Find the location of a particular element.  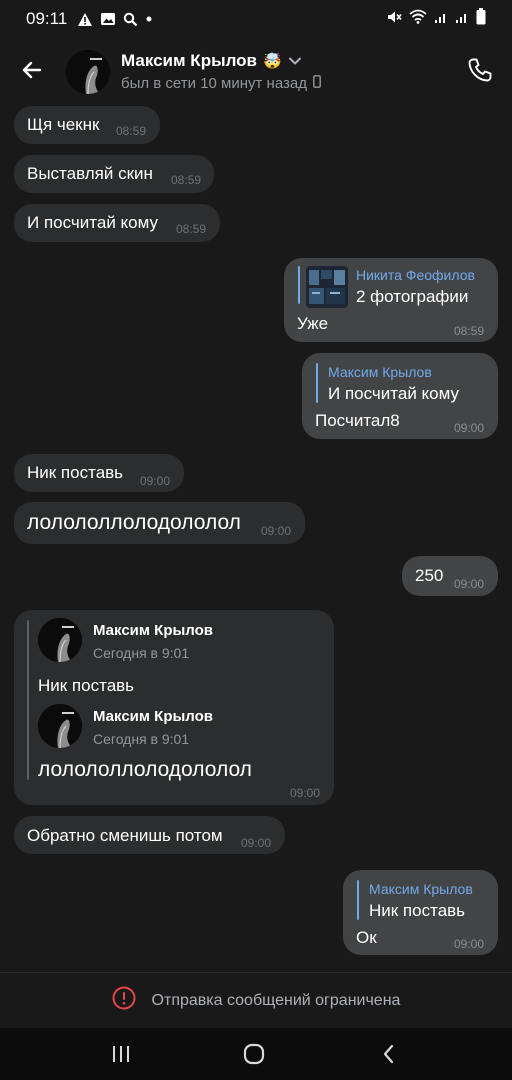

recent-apps-icon is located at coordinates (121, 1054).